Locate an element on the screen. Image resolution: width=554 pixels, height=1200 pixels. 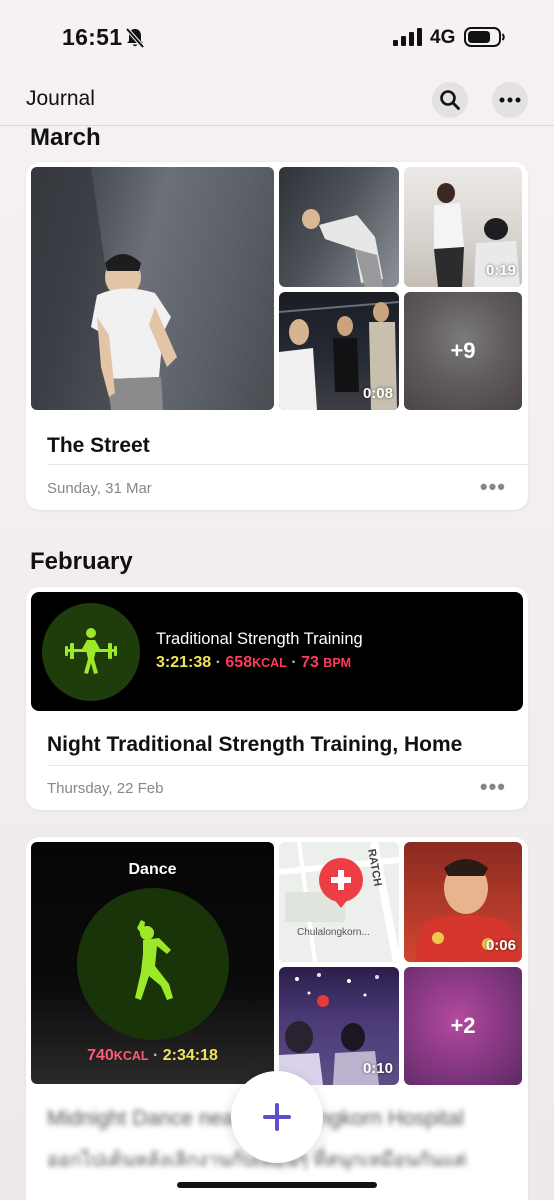
more-options-button is located at coordinates (510, 100).